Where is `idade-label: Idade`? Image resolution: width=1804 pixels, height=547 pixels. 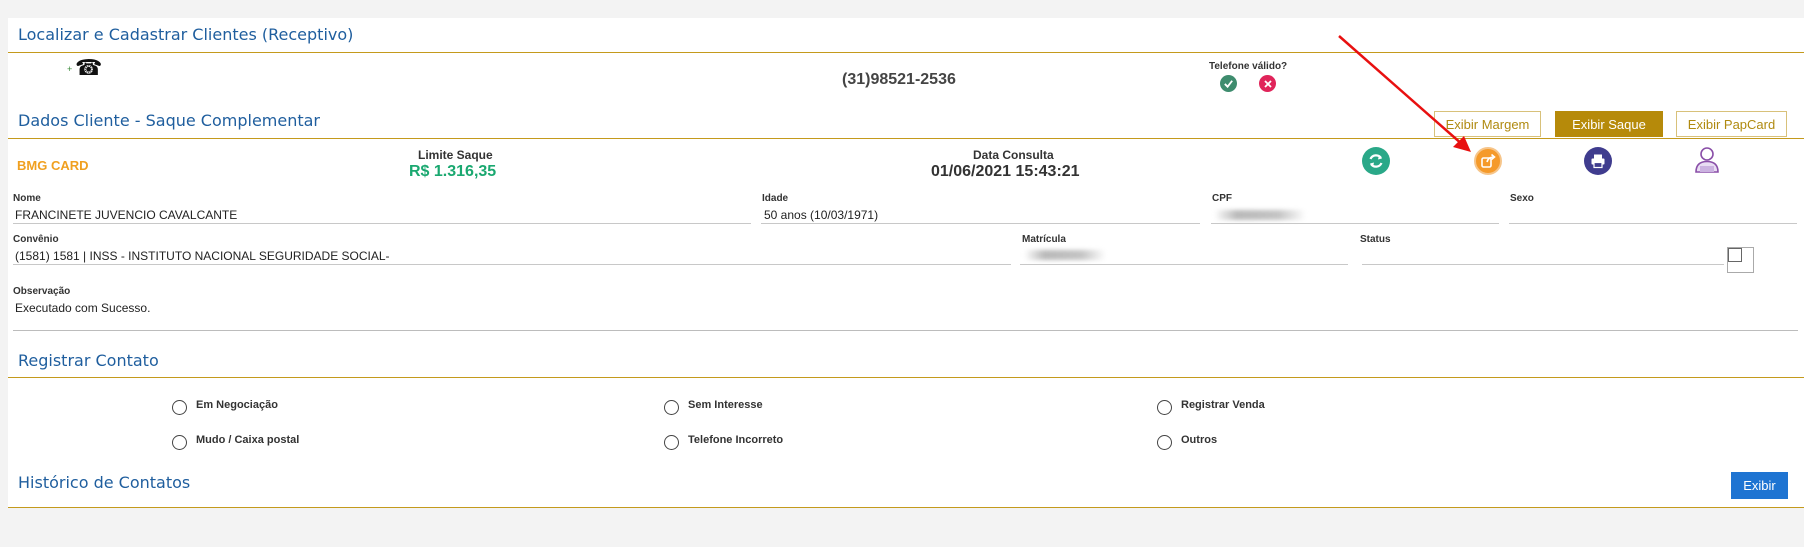 idade-label: Idade is located at coordinates (775, 198).